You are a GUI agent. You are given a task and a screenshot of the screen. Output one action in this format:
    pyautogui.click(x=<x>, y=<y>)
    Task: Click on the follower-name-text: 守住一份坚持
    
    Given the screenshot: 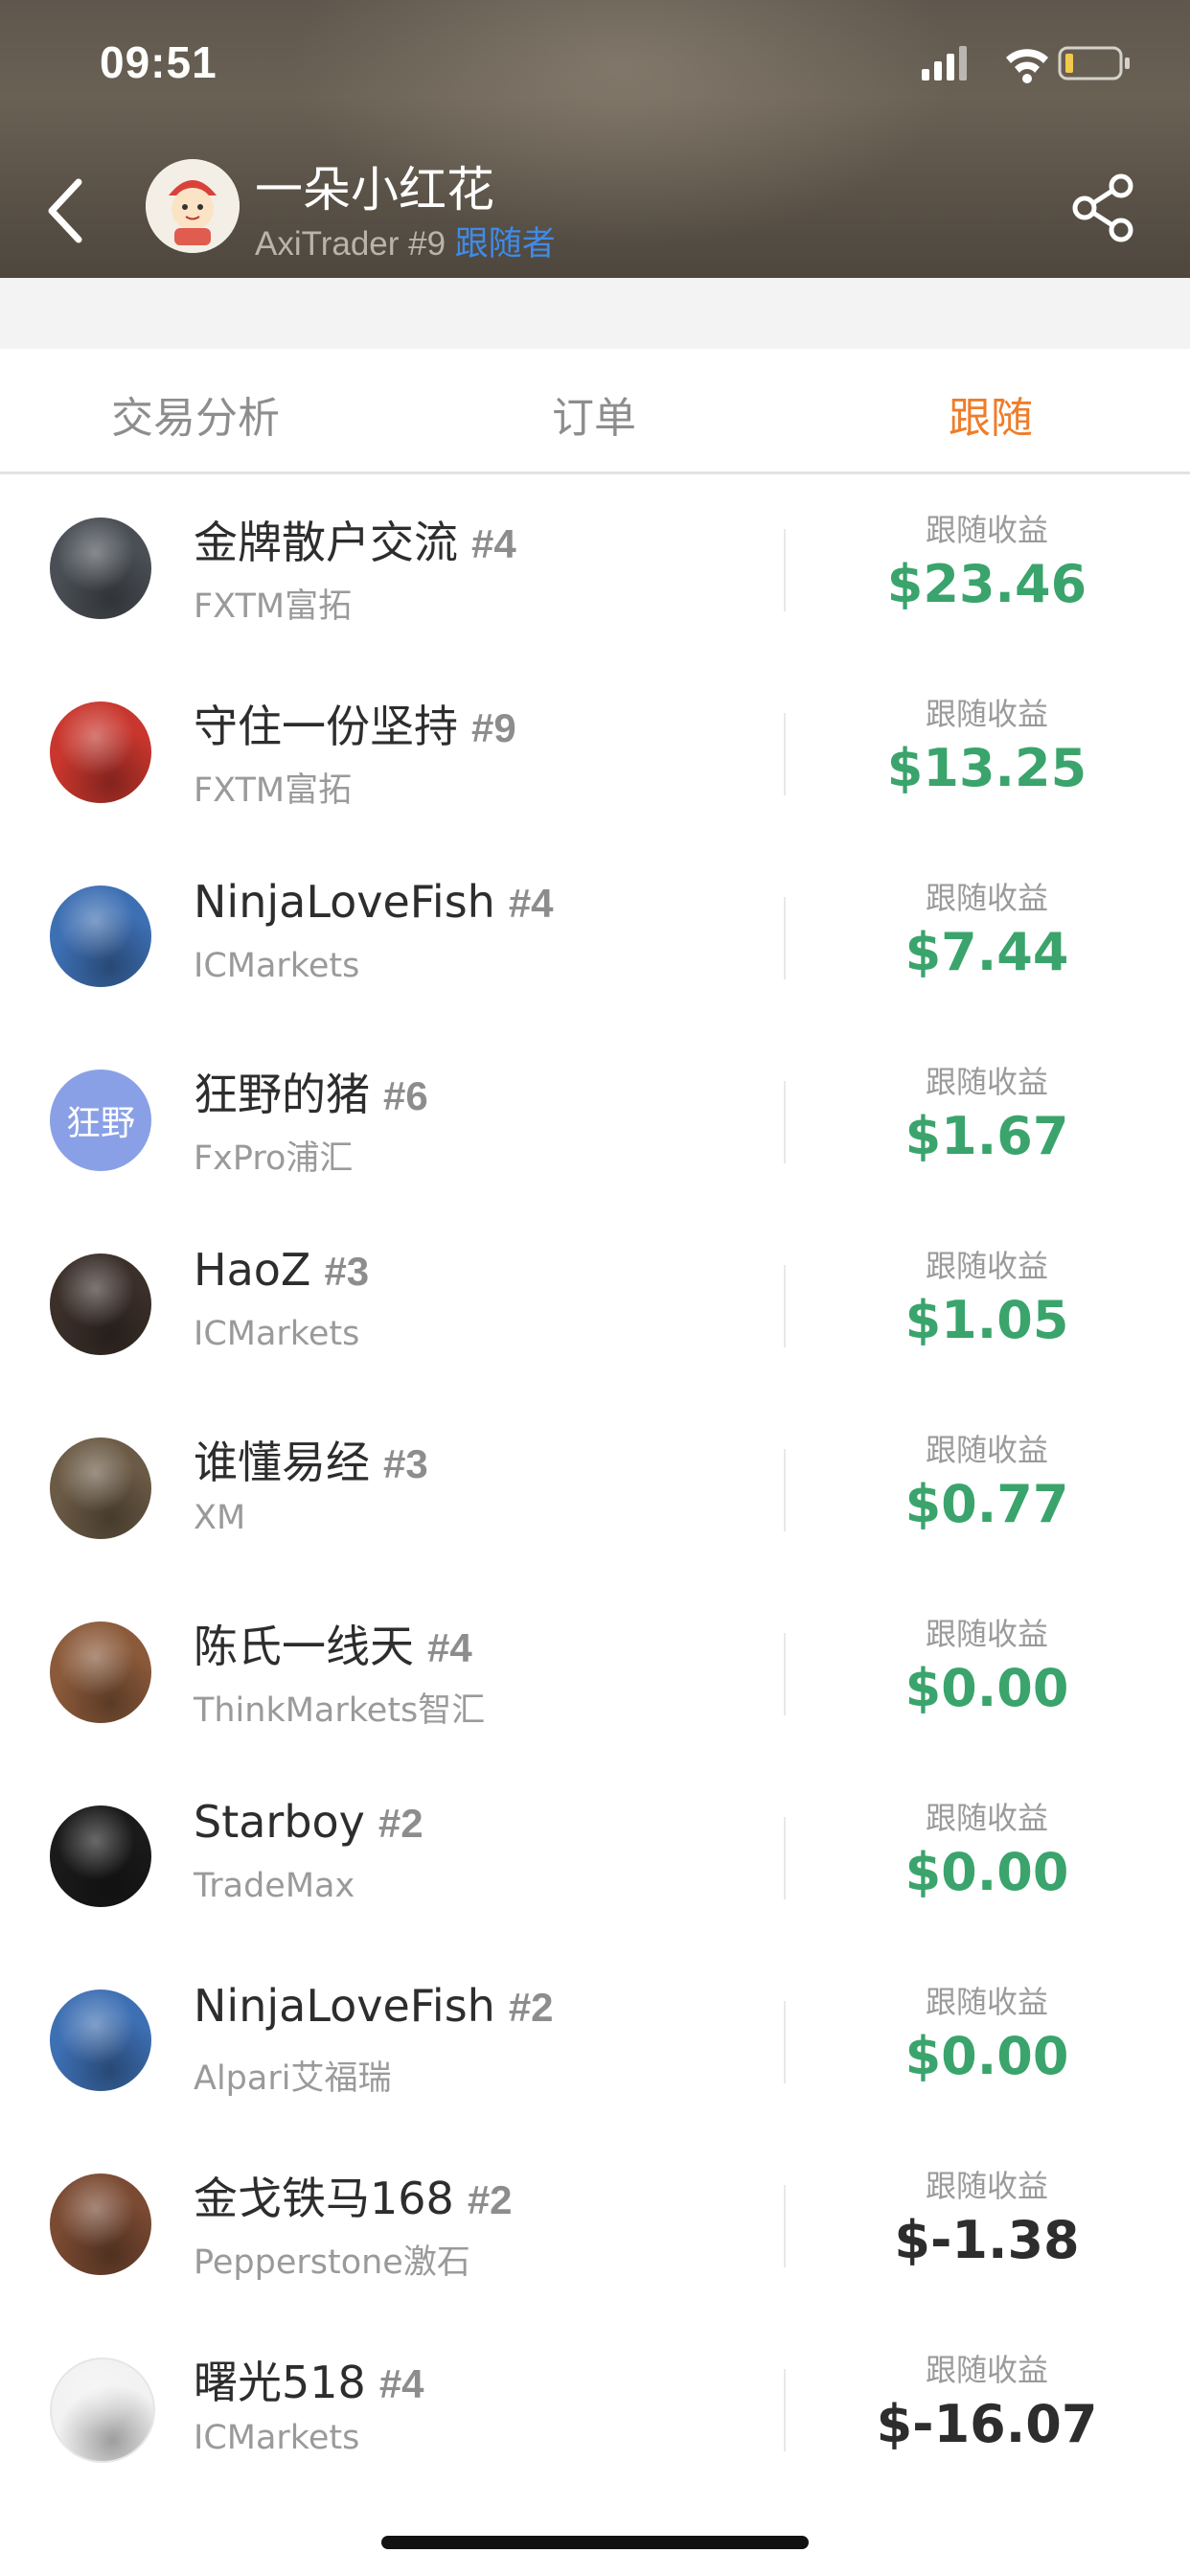 What is the action you would take?
    pyautogui.click(x=326, y=726)
    